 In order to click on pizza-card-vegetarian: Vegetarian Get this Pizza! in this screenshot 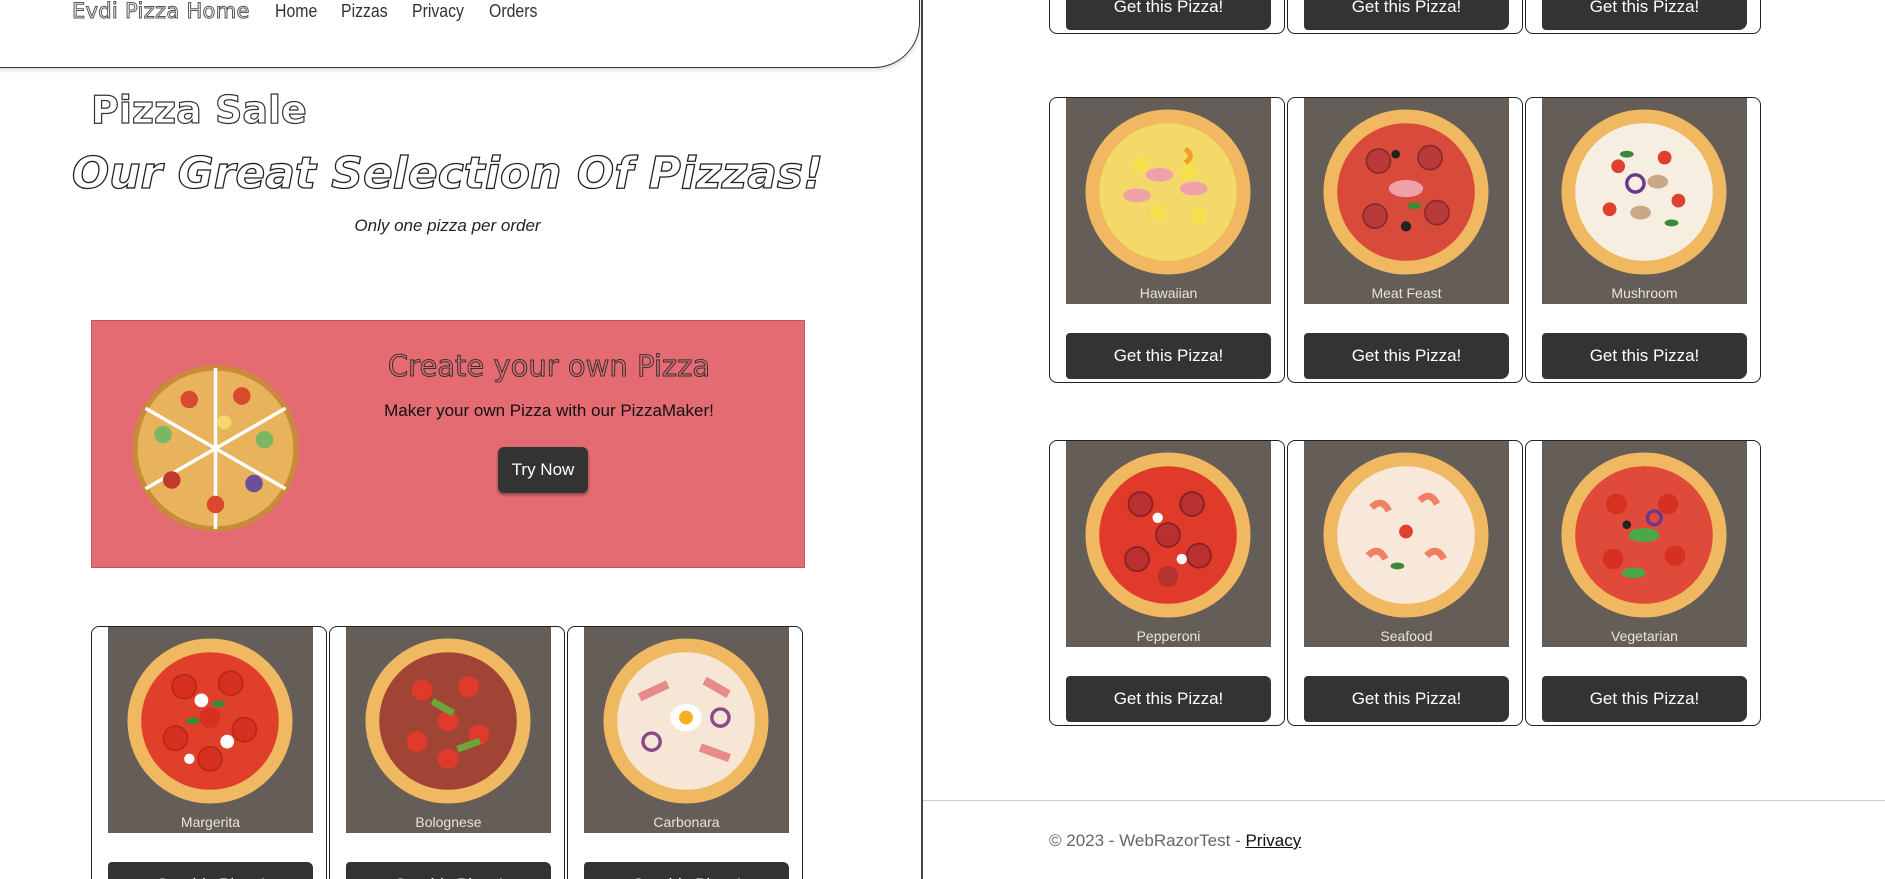, I will do `click(1643, 583)`.